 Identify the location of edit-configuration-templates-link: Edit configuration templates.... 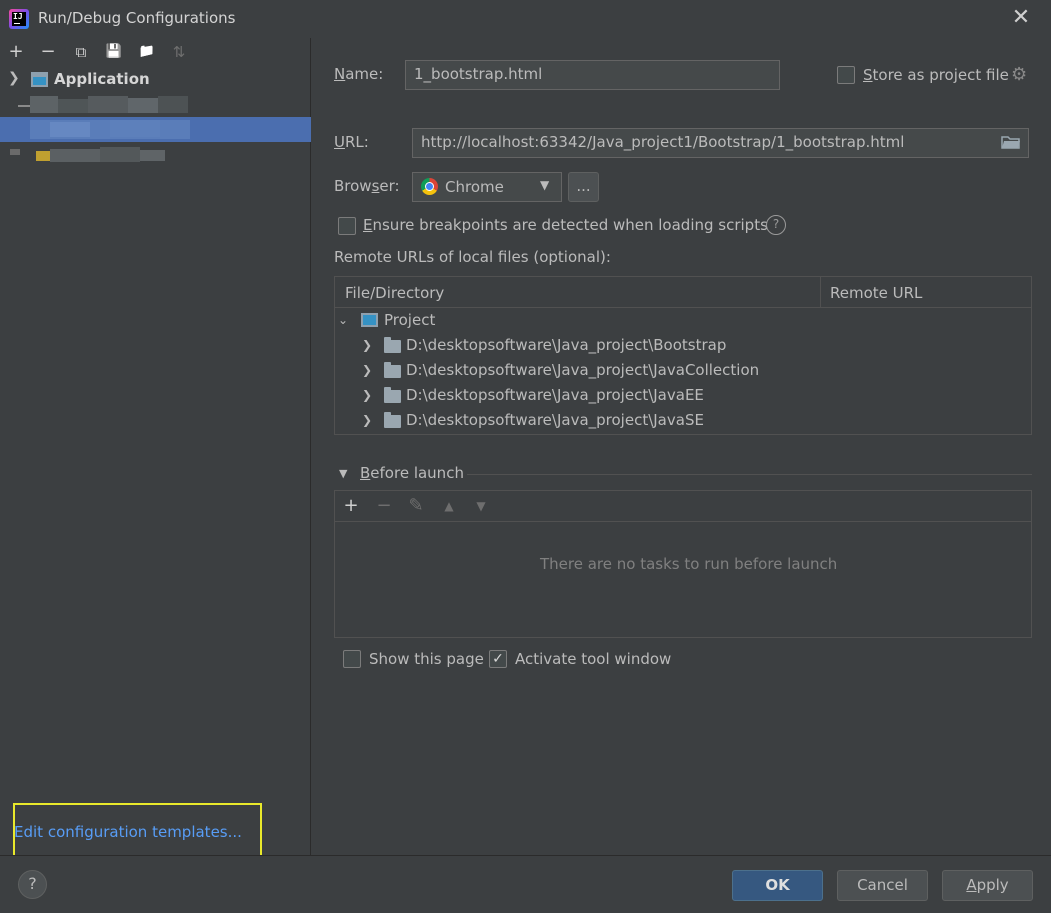
(128, 832).